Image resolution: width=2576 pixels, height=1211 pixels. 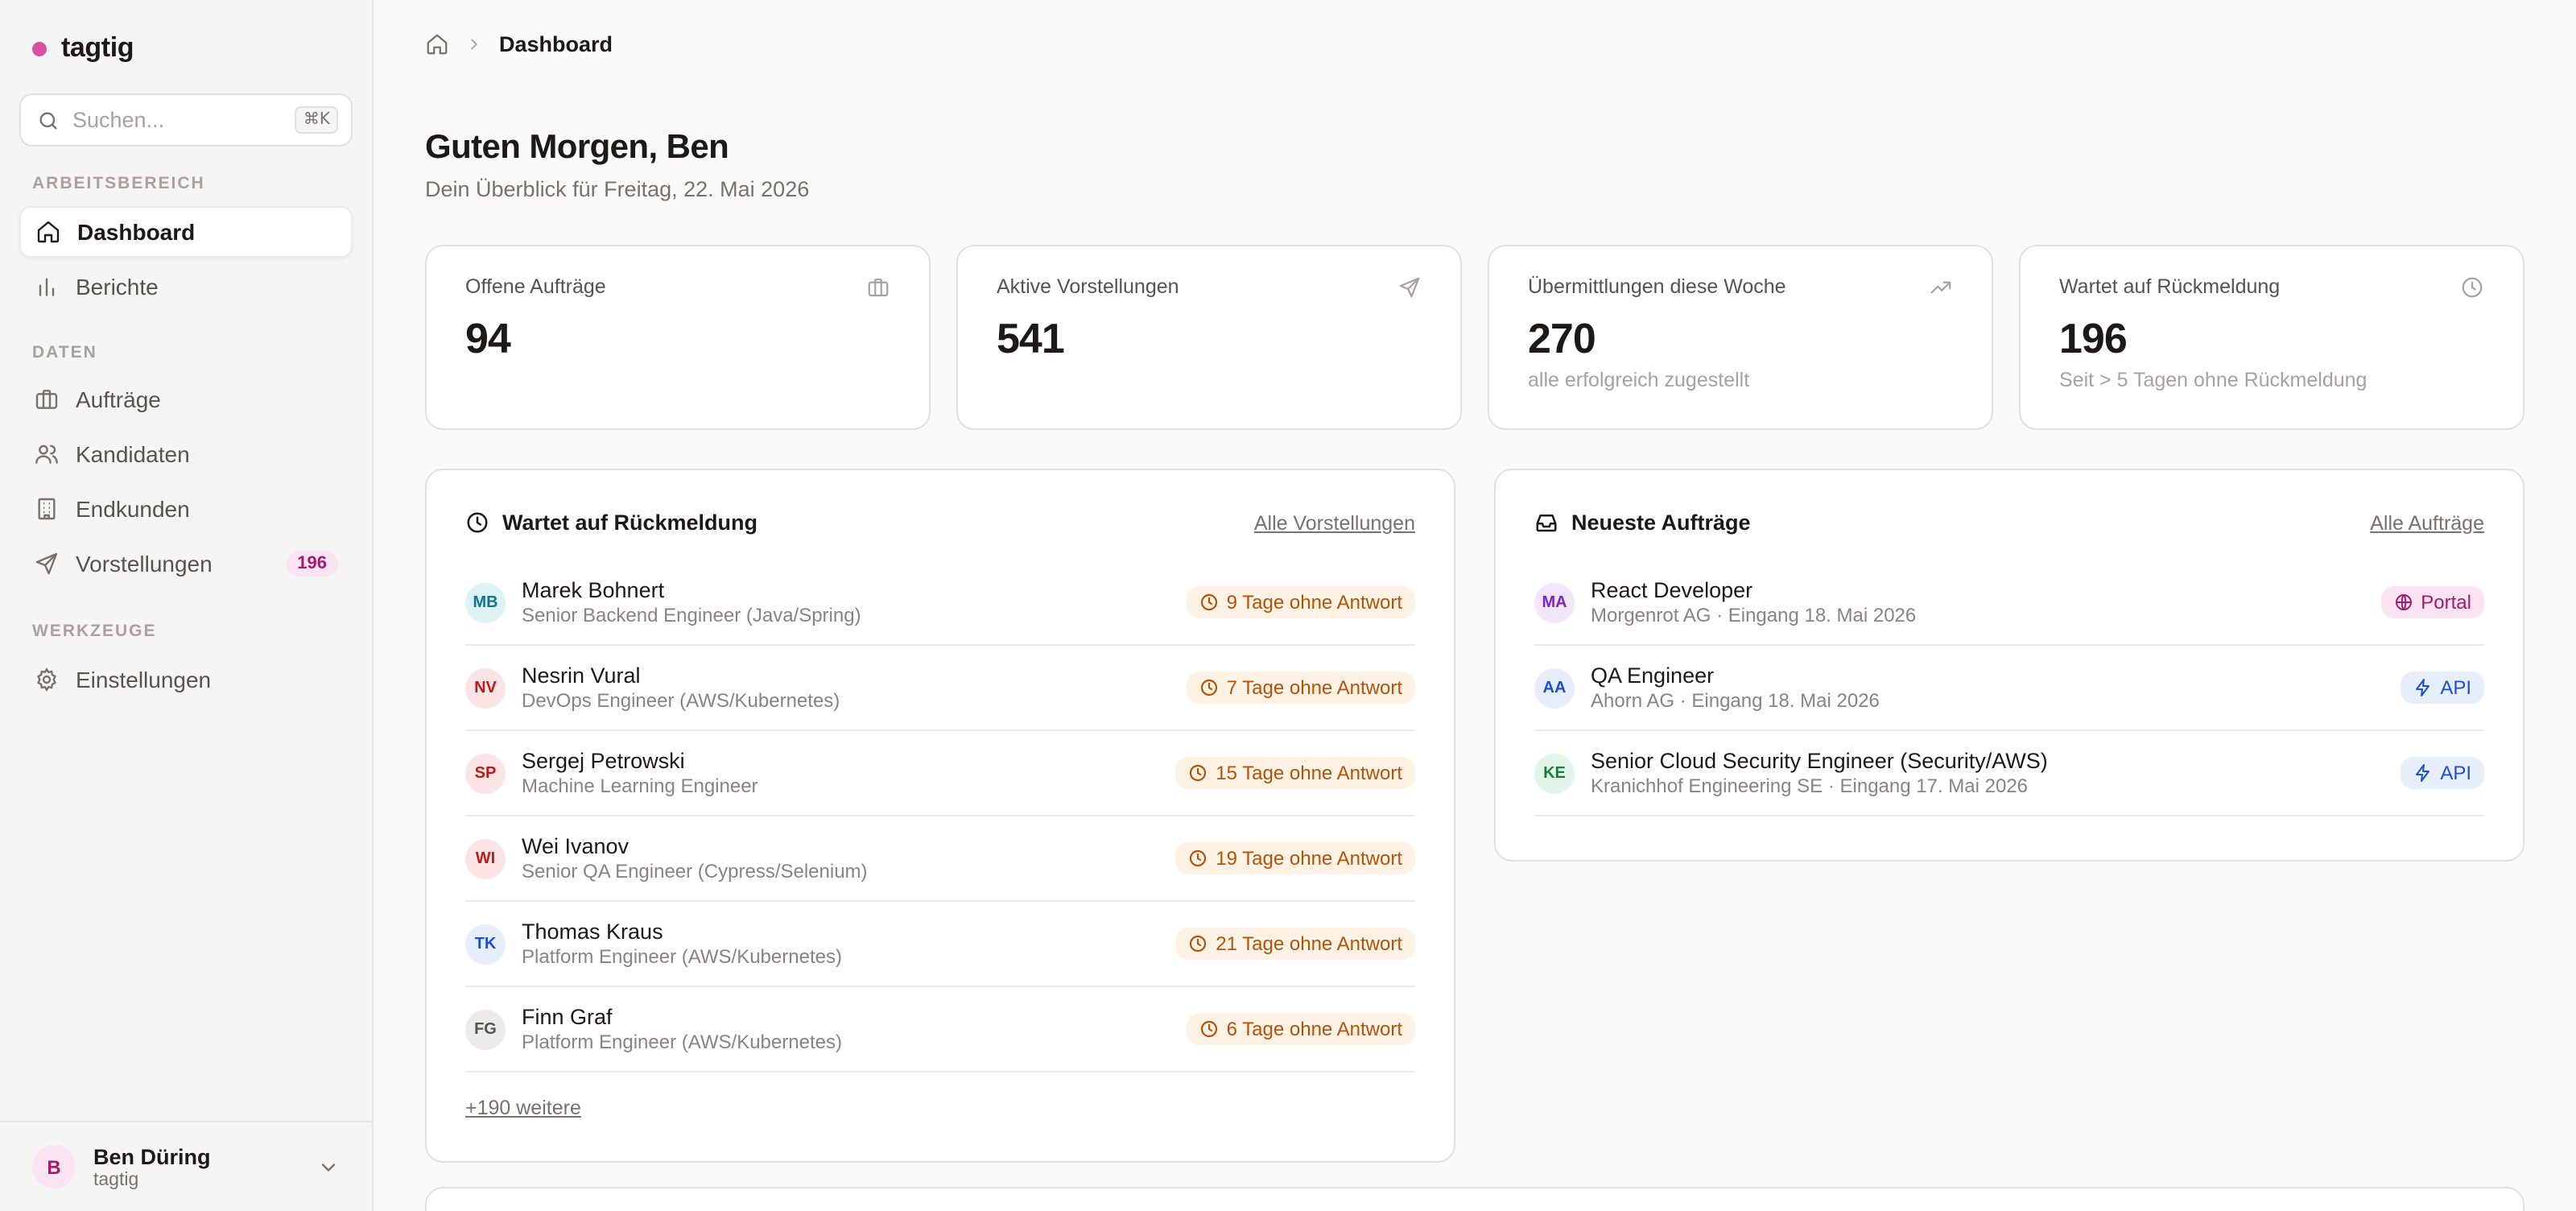 I want to click on status-text: 19 Tage ohne Antwort, so click(x=1309, y=859).